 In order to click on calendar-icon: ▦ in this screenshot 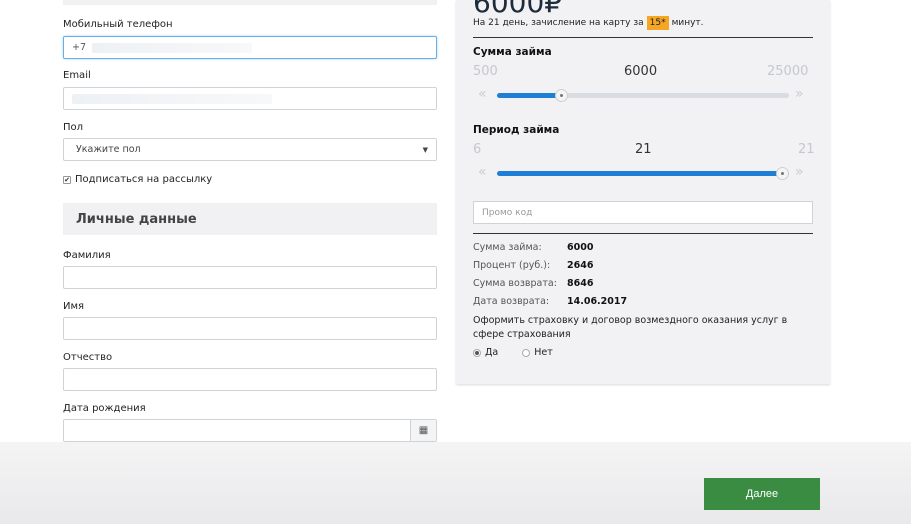, I will do `click(423, 430)`.